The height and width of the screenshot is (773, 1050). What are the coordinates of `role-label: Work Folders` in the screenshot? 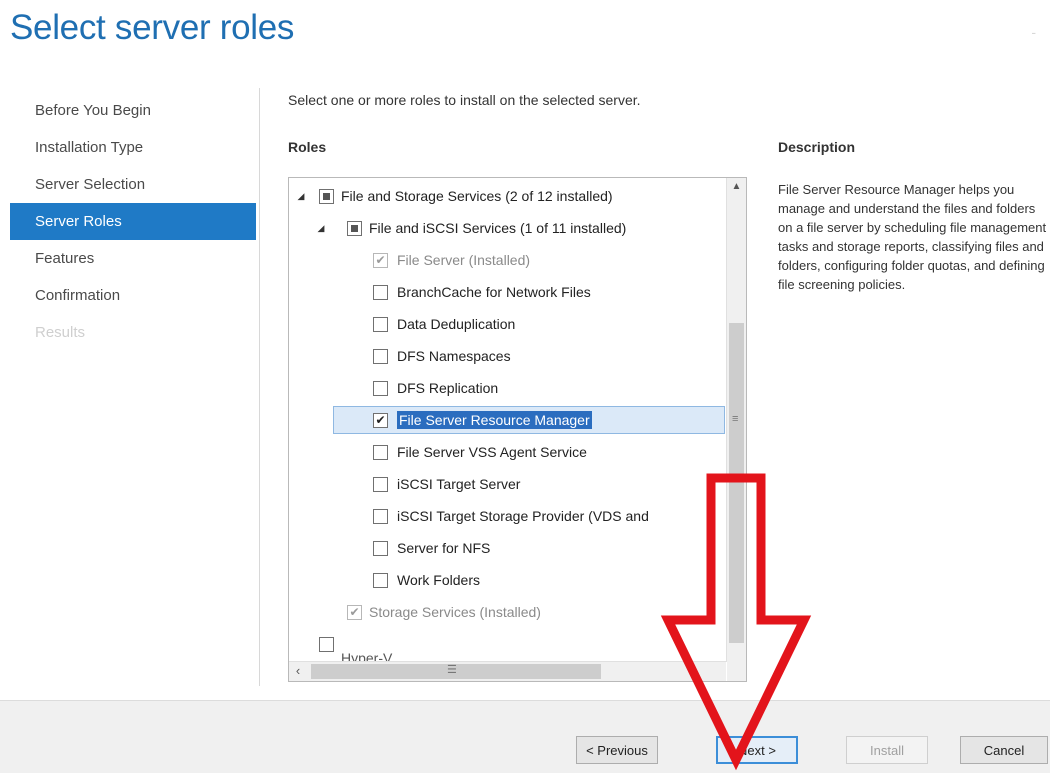 It's located at (438, 580).